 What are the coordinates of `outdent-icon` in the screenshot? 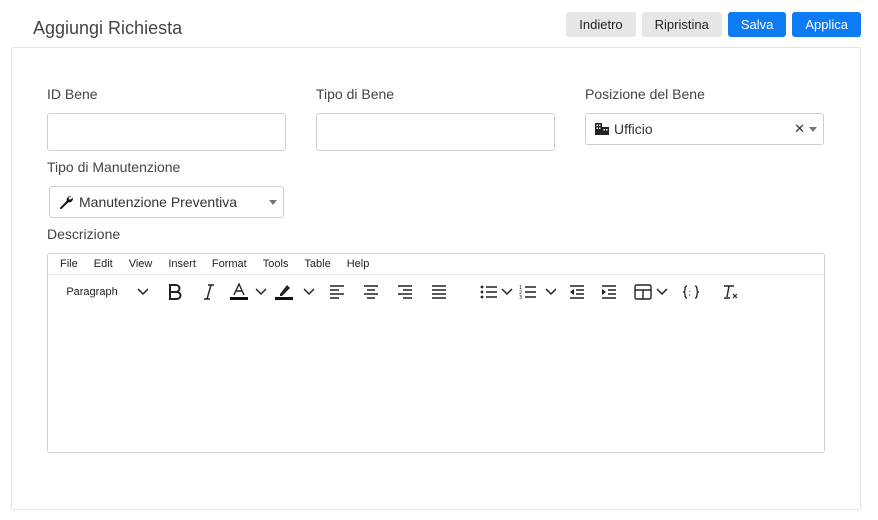 It's located at (577, 292).